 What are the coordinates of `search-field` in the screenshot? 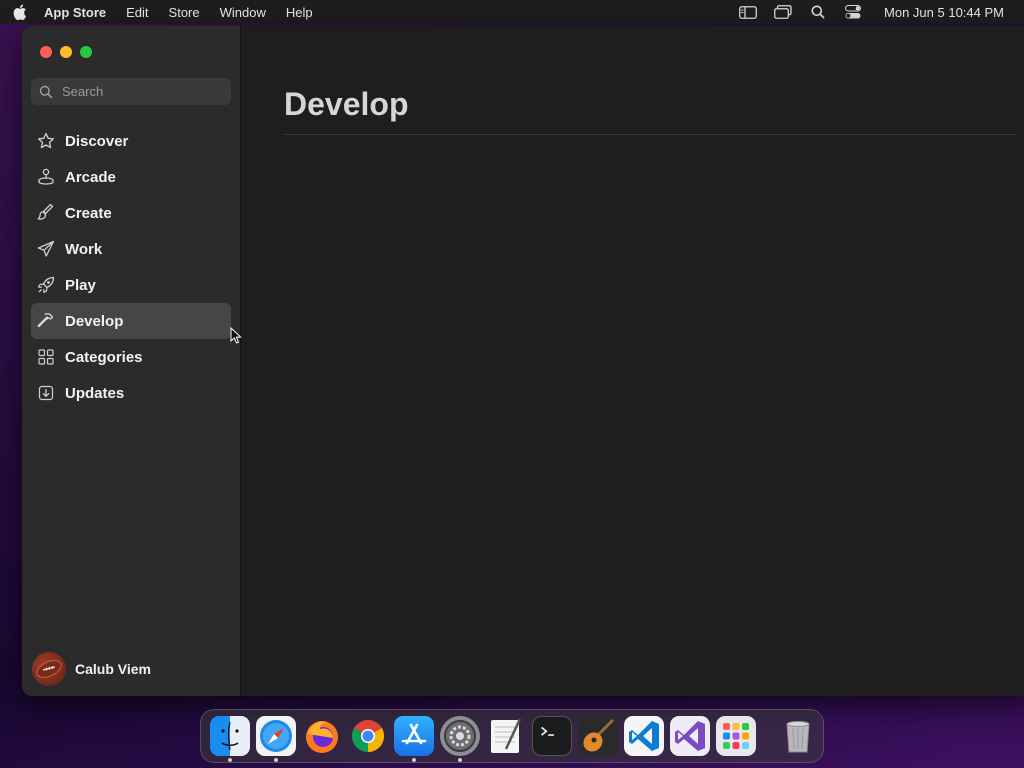 It's located at (131, 91).